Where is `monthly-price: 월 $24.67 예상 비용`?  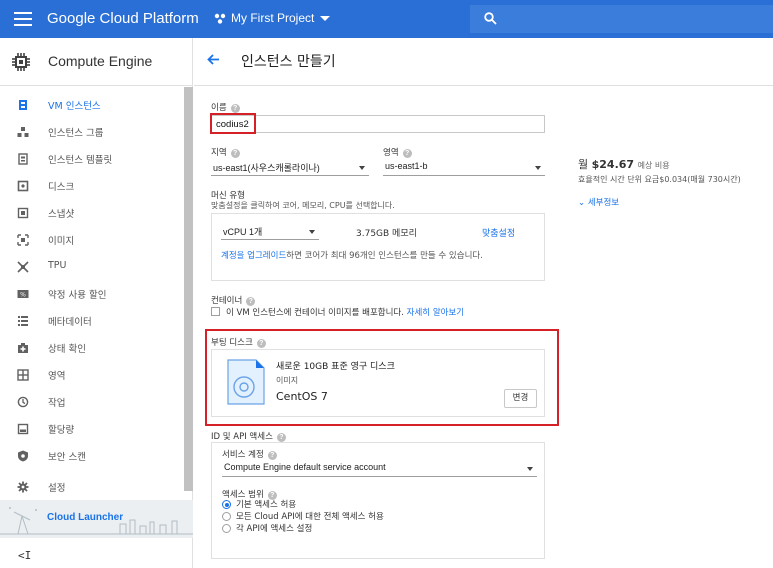
monthly-price: 월 $24.67 예상 비용 is located at coordinates (624, 164).